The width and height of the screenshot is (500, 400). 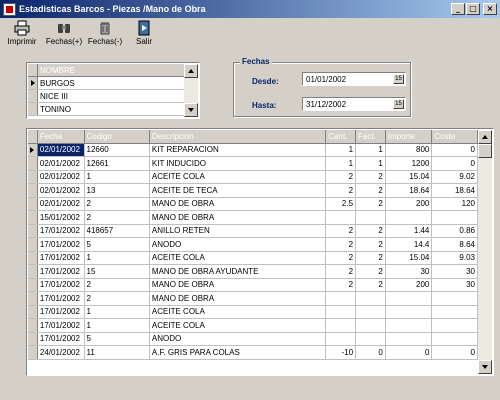 I want to click on table-row: 24/01/2002 11 A.F. GRIS PARA COLAS -10 0 0 0, so click(x=253, y=353).